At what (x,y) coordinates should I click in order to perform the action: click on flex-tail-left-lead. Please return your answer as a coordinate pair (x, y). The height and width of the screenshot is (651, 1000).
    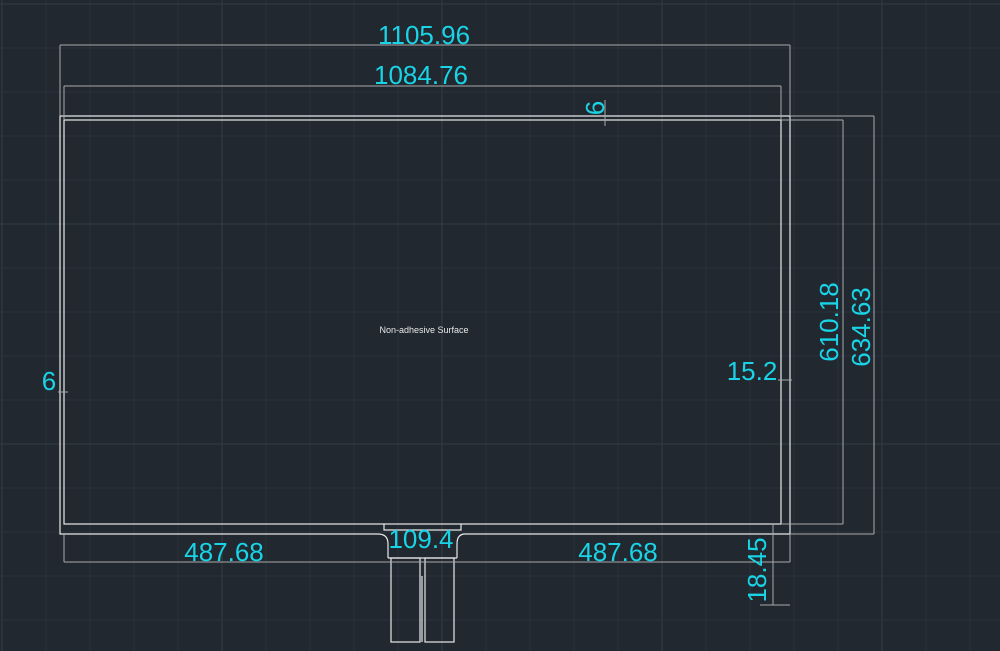
    Looking at the image, I should click on (405, 600).